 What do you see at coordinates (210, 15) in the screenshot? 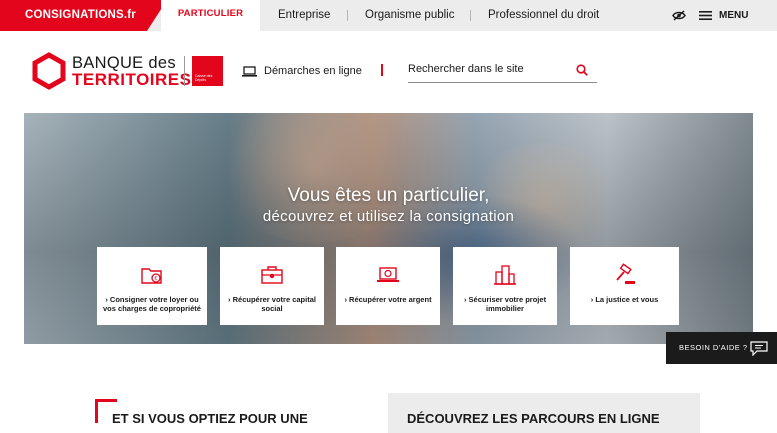
I see `tab-particulier: PARTICULIER` at bounding box center [210, 15].